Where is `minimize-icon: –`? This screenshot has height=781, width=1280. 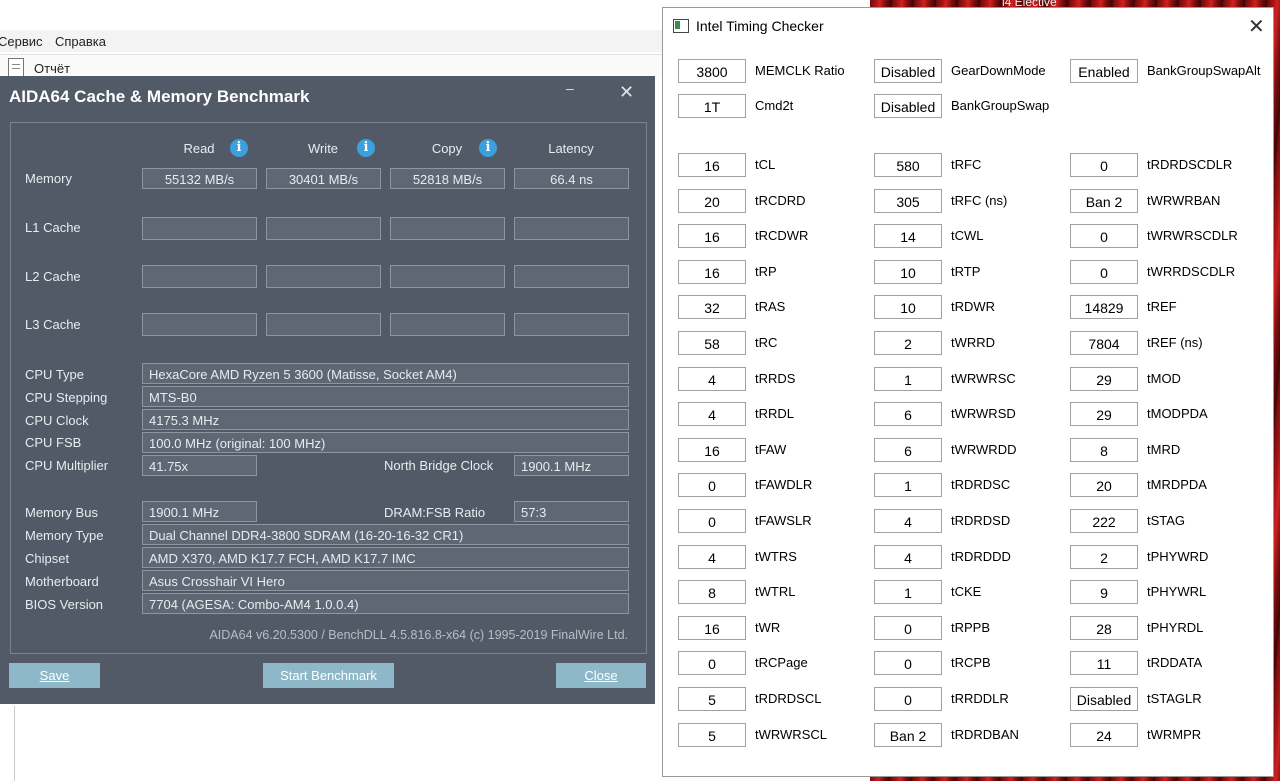
minimize-icon: – is located at coordinates (570, 88).